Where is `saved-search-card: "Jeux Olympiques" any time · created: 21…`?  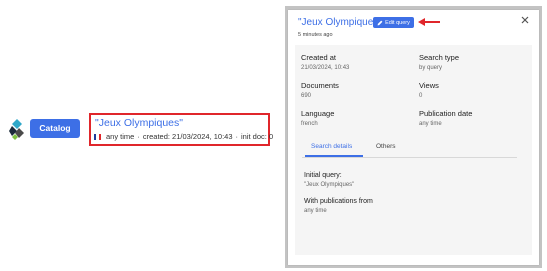
saved-search-card: "Jeux Olympiques" any time · created: 21… is located at coordinates (181, 129).